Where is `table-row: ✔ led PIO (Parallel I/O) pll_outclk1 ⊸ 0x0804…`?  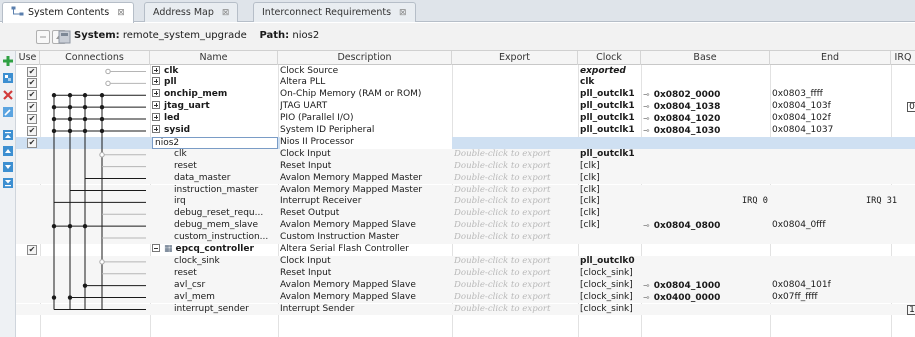
table-row: ✔ led PIO (Parallel I/O) pll_outclk1 ⊸ 0x0804… is located at coordinates (465, 119).